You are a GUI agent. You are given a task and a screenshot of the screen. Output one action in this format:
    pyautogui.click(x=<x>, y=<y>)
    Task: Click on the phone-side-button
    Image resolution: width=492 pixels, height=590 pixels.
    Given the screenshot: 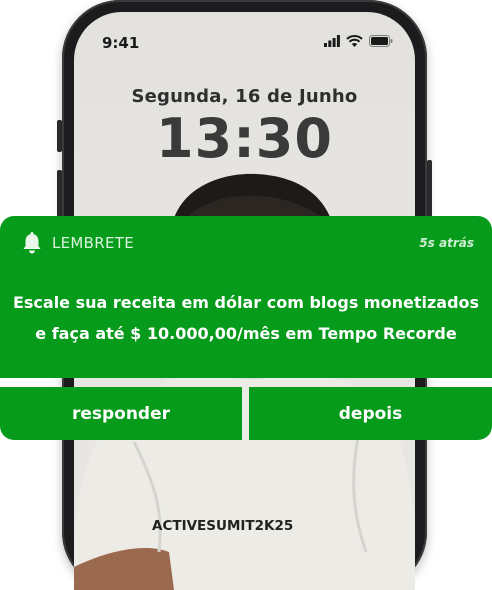 What is the action you would take?
    pyautogui.click(x=59, y=136)
    